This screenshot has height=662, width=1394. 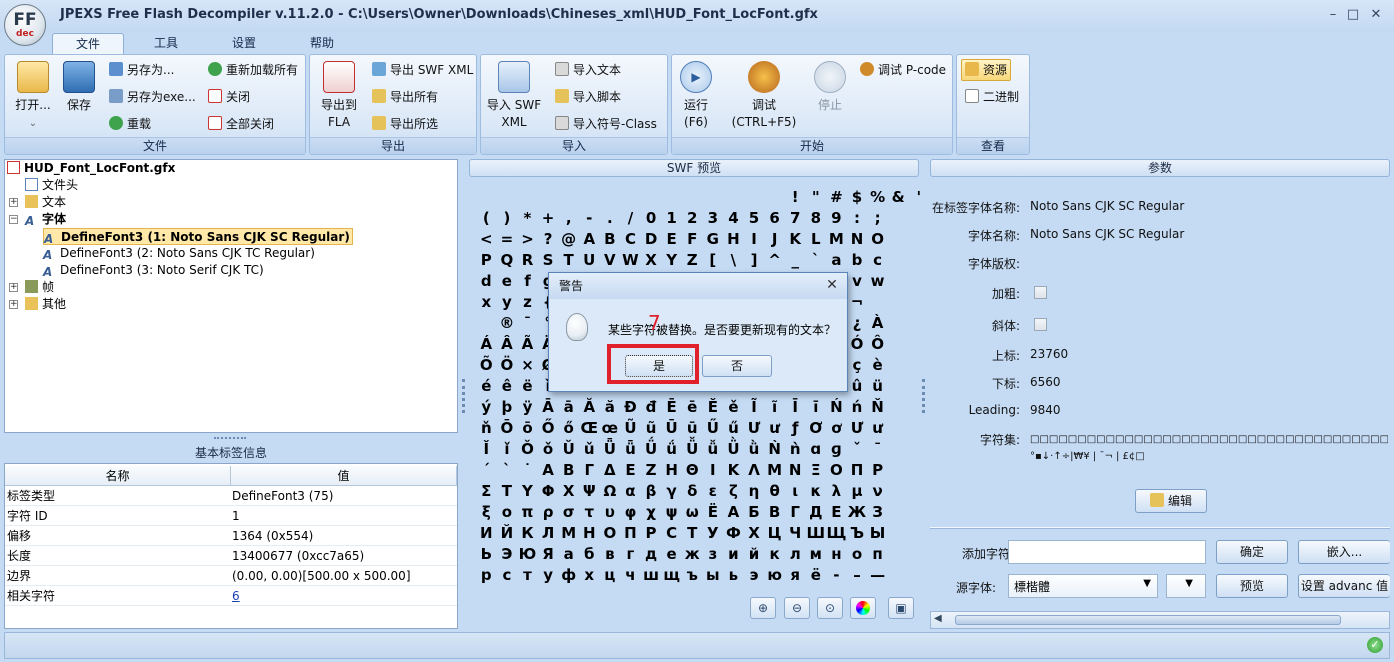 I want to click on tree-item-fonts: A 字体, so click(x=45, y=219).